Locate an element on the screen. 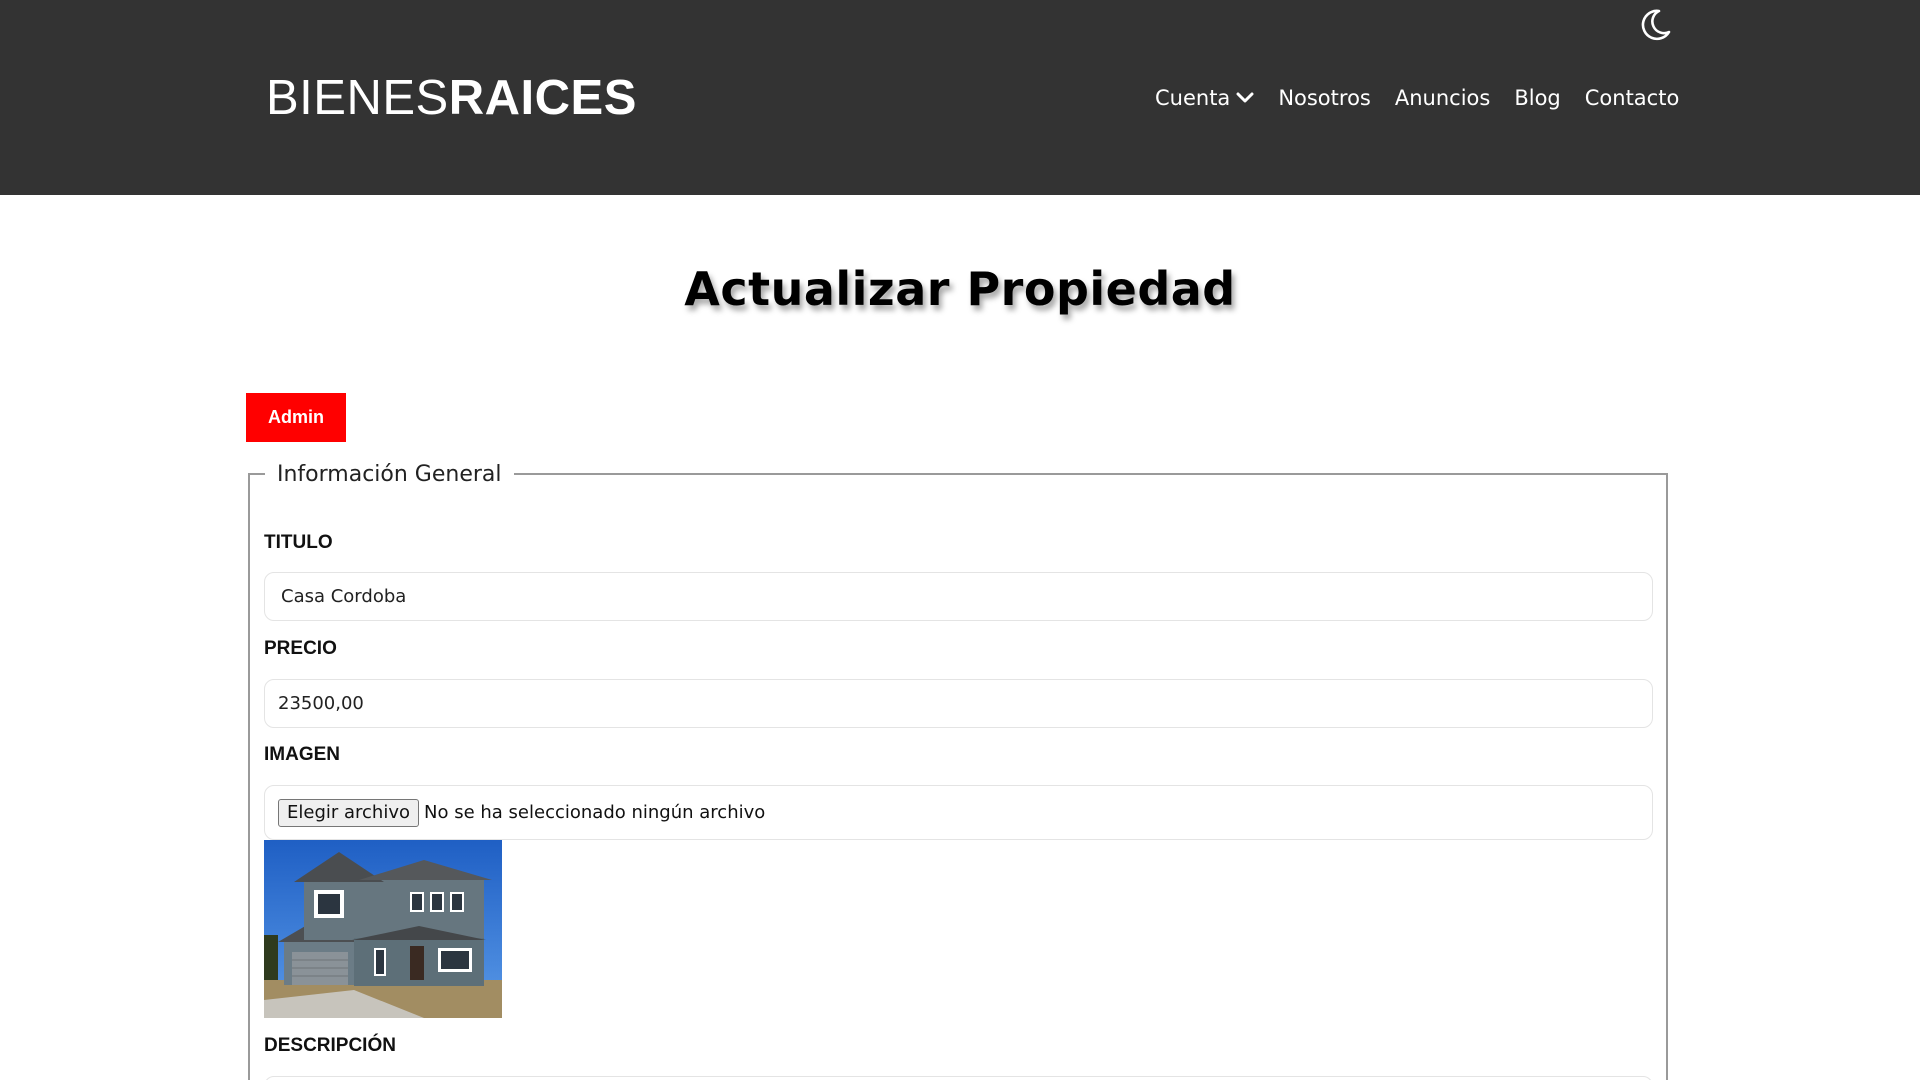 Image resolution: width=1920 pixels, height=1080 pixels. titulo-input is located at coordinates (958, 596).